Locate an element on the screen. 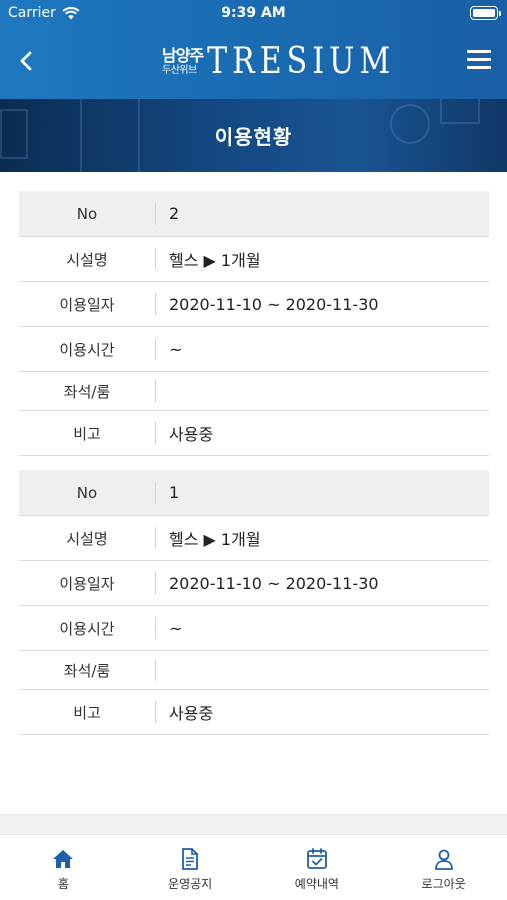 The height and width of the screenshot is (900, 507). back-button is located at coordinates (27, 61).